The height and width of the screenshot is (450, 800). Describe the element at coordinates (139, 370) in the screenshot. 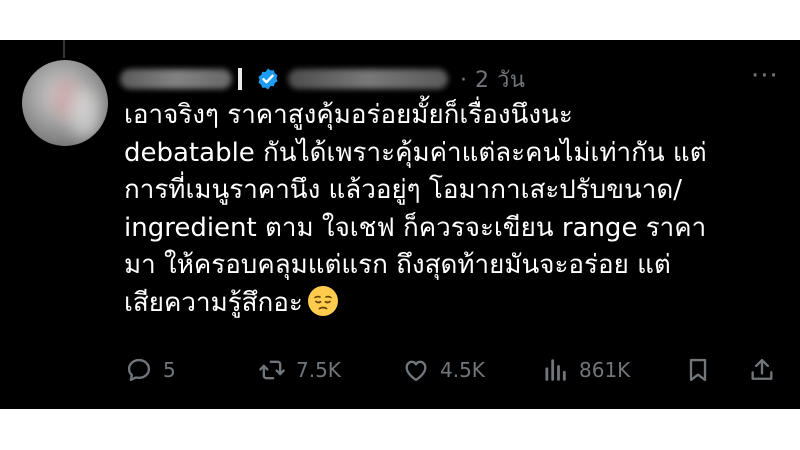

I see `reply-icon` at that location.